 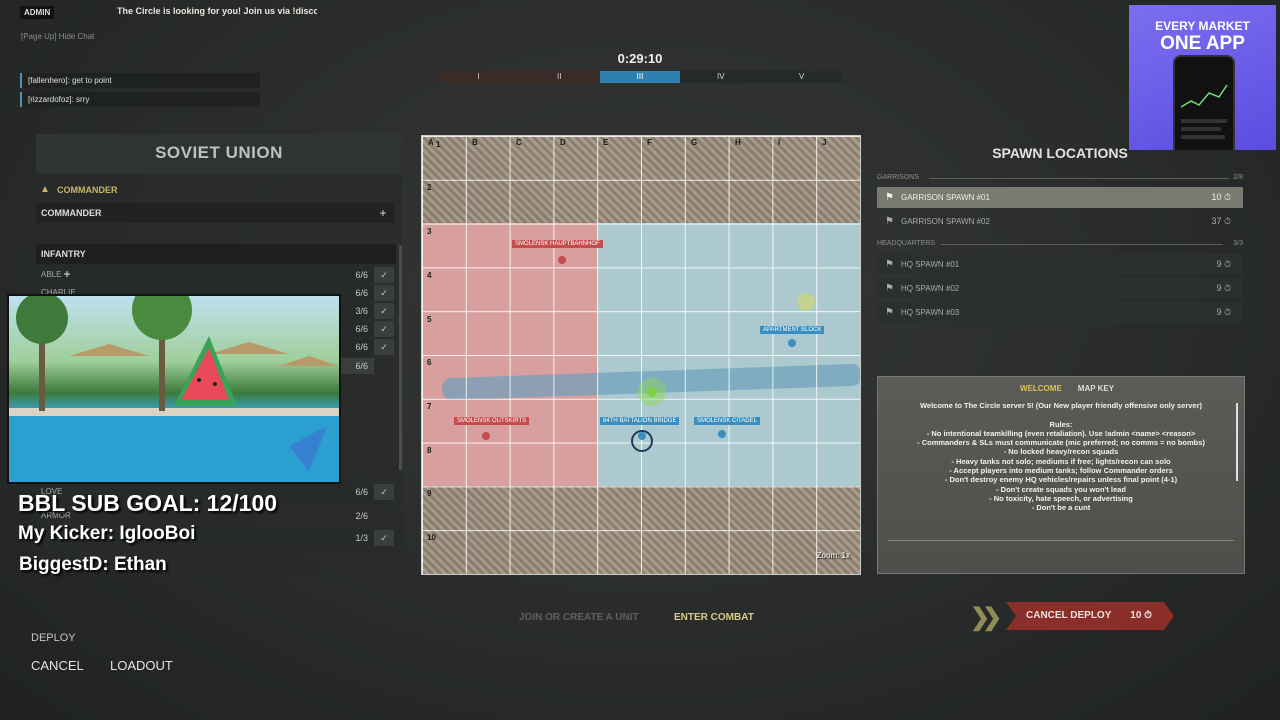 I want to click on squad-count: 1/3, so click(x=361, y=538).